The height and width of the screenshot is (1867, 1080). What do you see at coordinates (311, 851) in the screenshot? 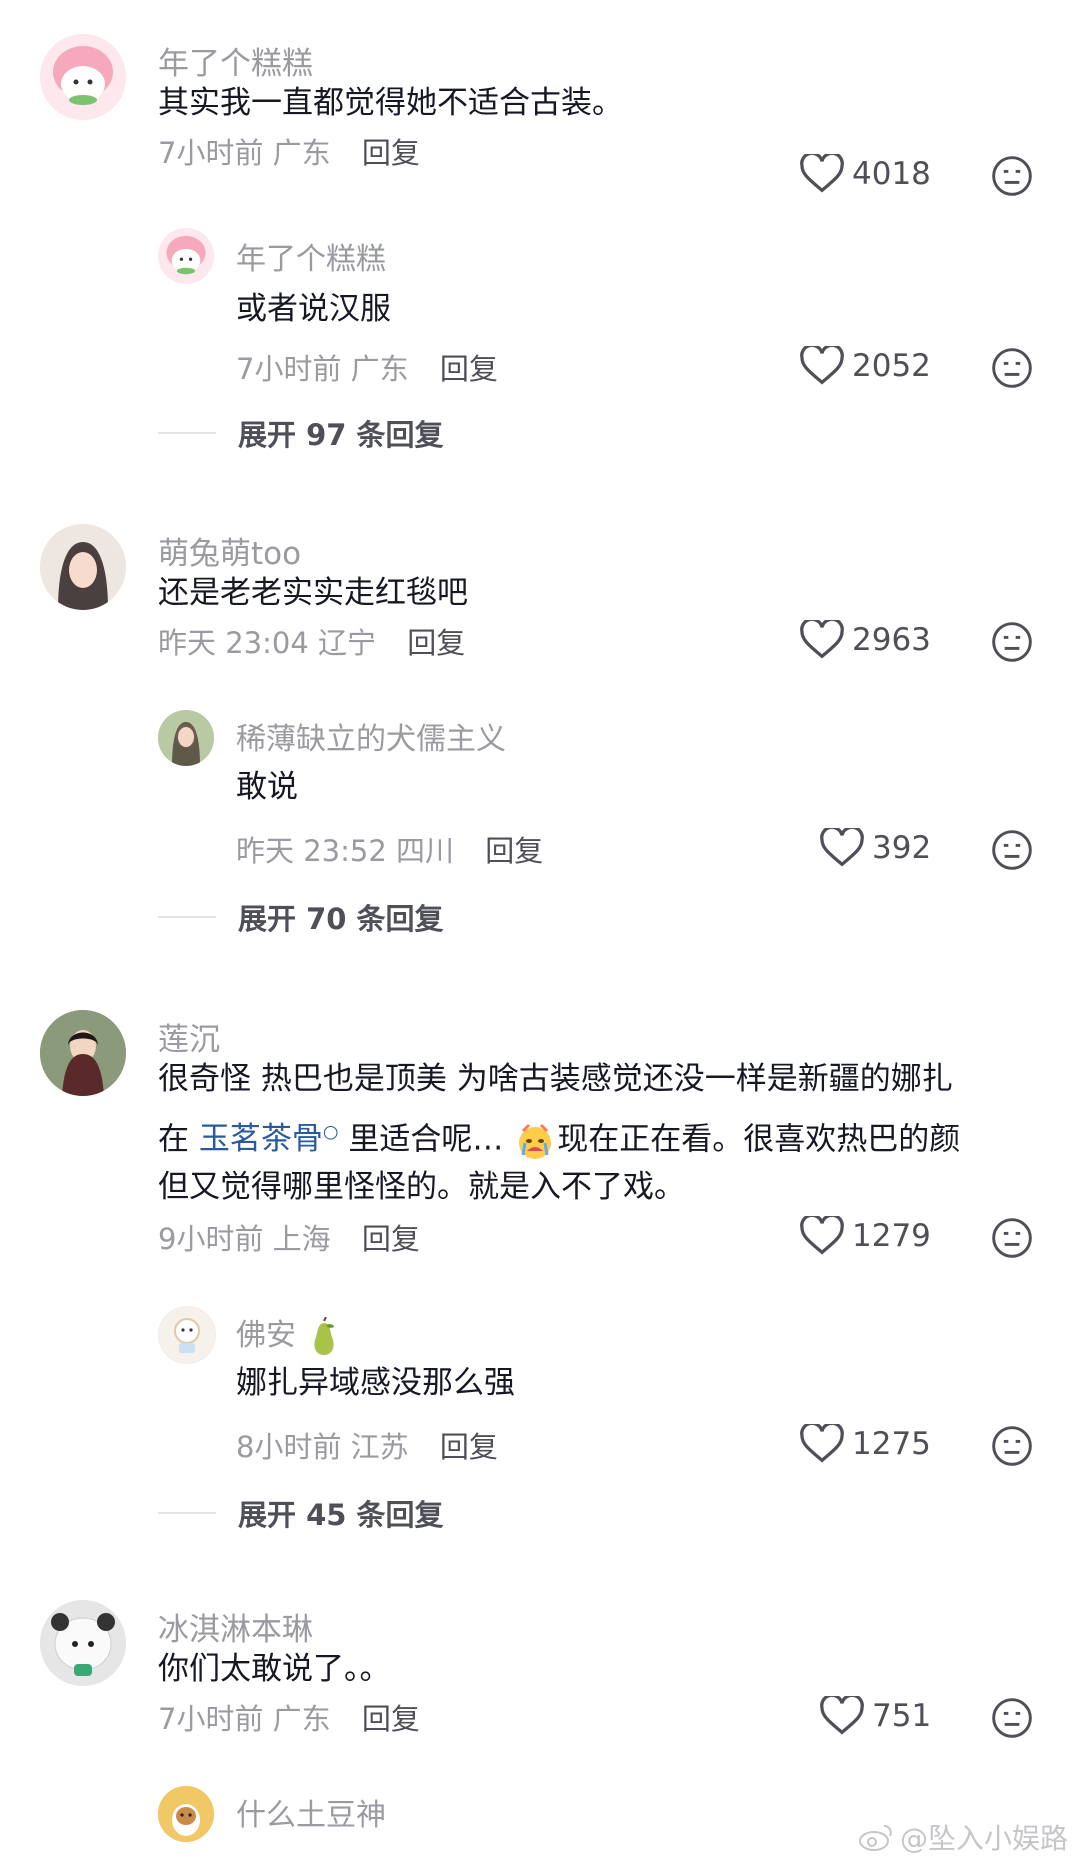
I see `timestamp: 昨天 23:52` at bounding box center [311, 851].